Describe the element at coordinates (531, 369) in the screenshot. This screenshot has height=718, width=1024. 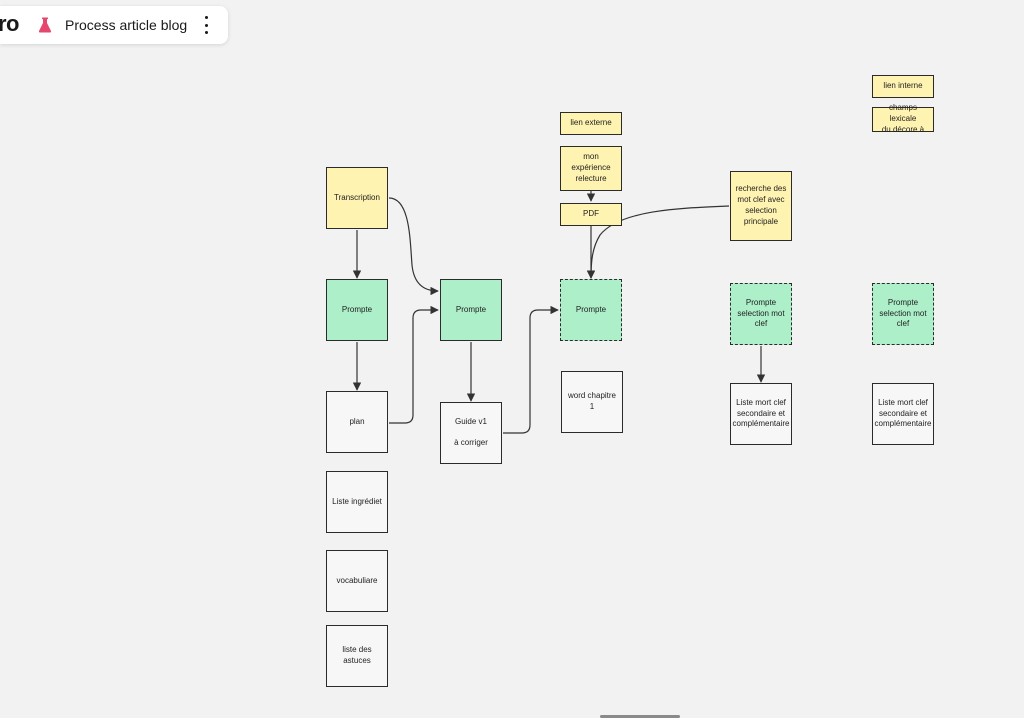
I see `connector-guide-prompte3` at that location.